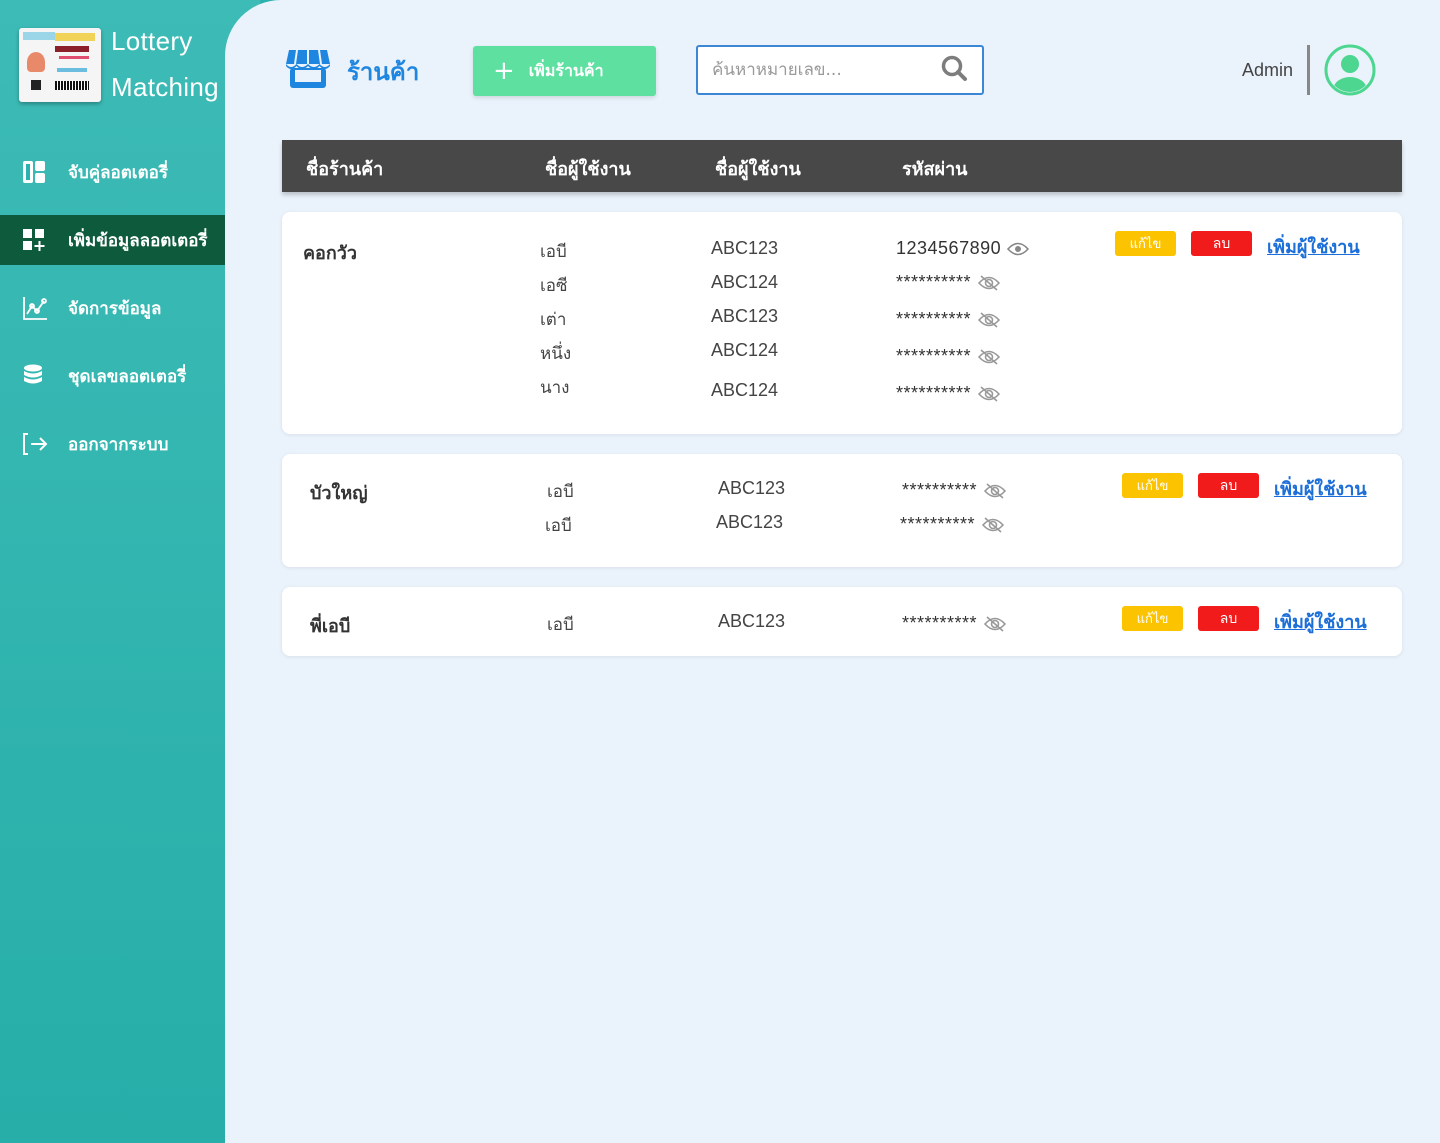 The width and height of the screenshot is (1440, 1143). I want to click on sidebar-item-manage-data: จัดการข้อมูล, so click(112, 308).